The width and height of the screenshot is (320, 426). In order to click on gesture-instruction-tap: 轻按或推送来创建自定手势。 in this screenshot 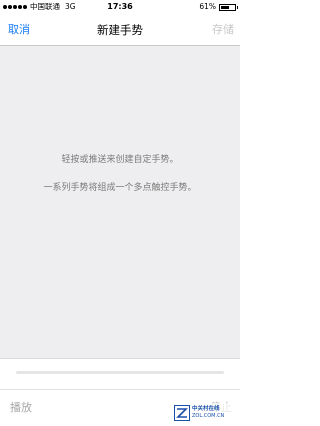, I will do `click(120, 160)`.